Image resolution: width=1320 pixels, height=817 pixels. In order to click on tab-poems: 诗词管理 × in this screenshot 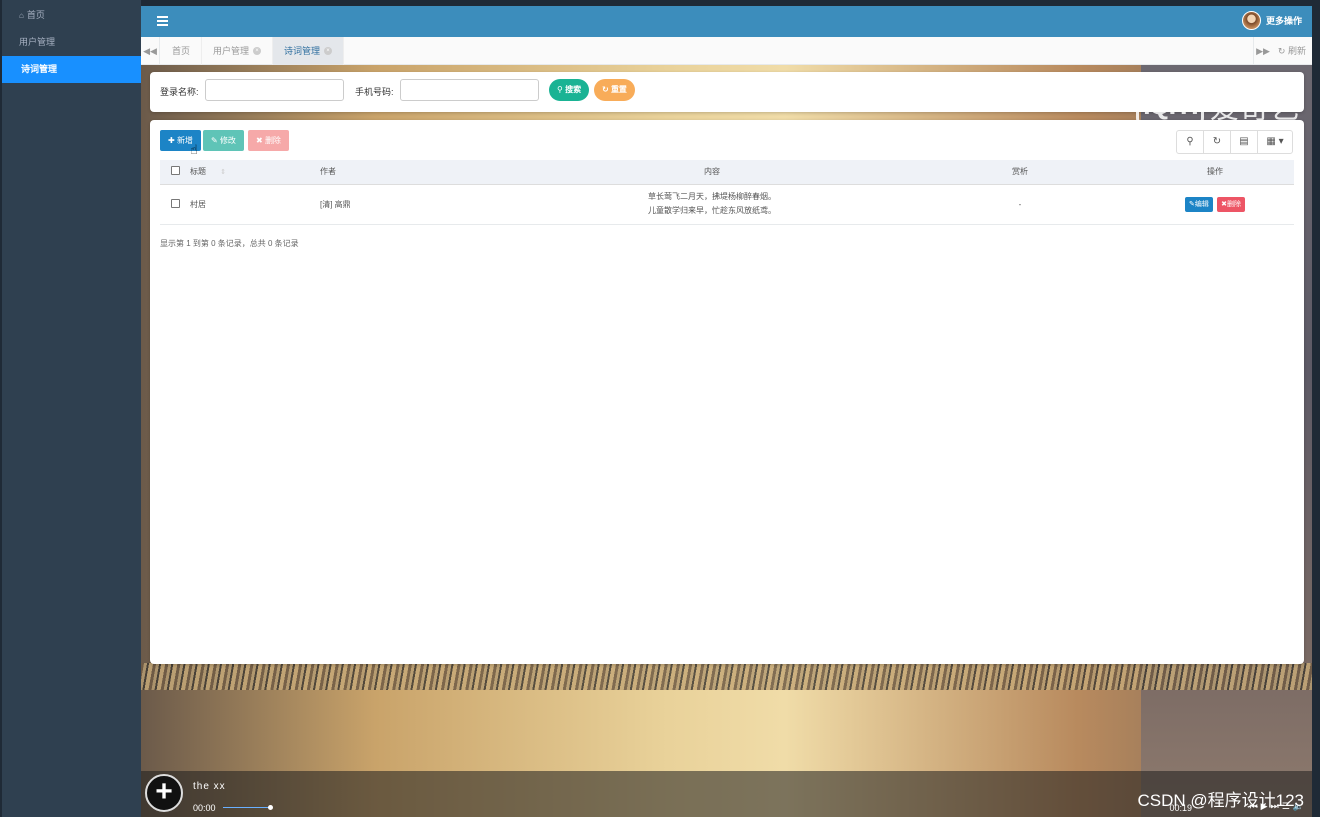, I will do `click(309, 51)`.